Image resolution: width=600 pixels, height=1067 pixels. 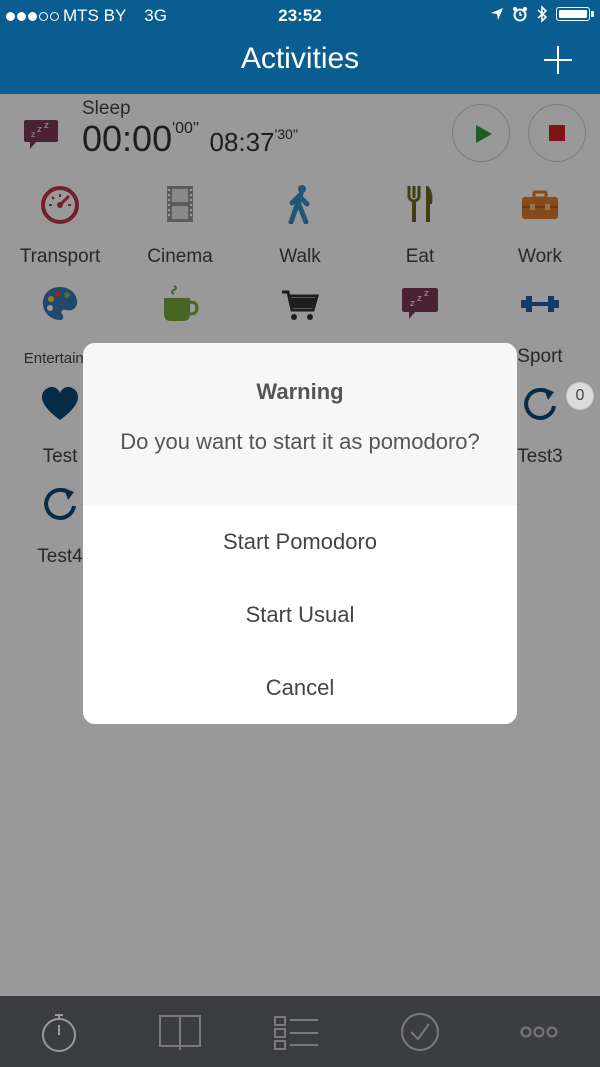 I want to click on book-icon, so click(x=180, y=1032).